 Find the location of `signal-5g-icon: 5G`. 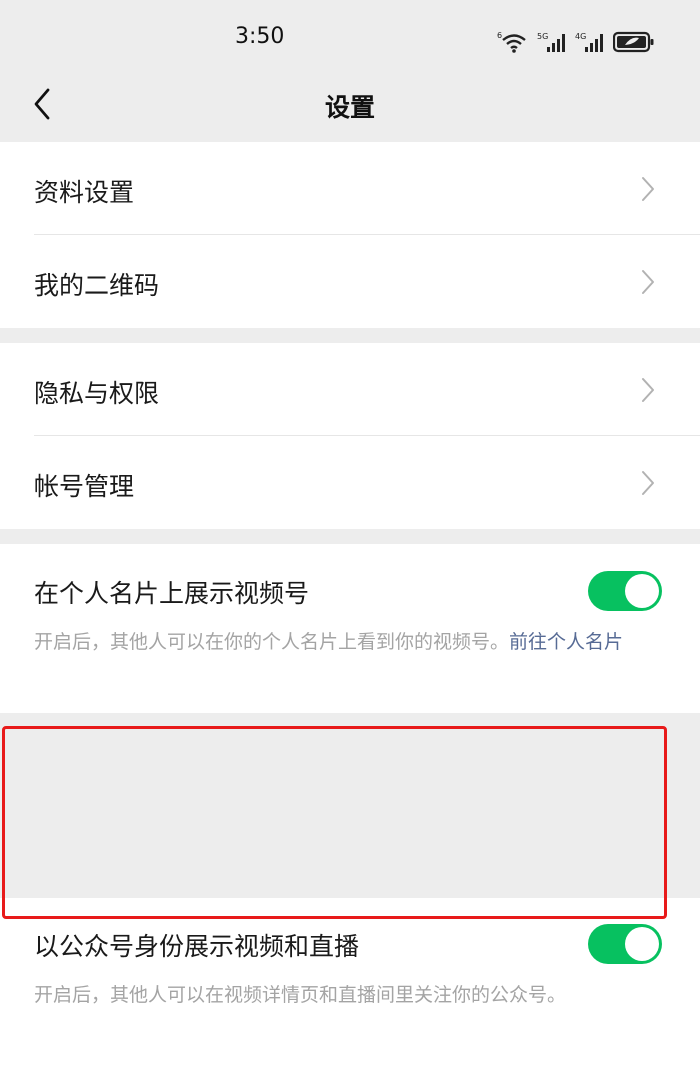

signal-5g-icon: 5G is located at coordinates (553, 42).